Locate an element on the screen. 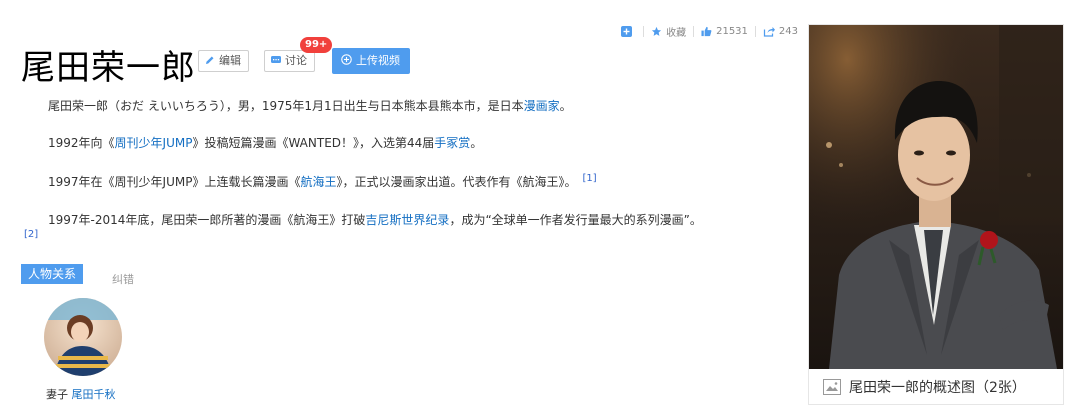 The image size is (1080, 417). edit-label: 编辑 is located at coordinates (230, 60).